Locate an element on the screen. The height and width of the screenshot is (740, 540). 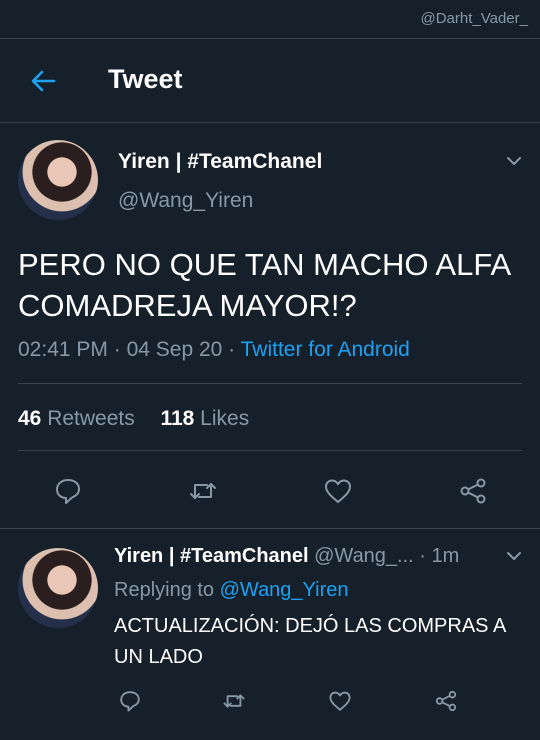
likes-stat: 118 Likes is located at coordinates (204, 418).